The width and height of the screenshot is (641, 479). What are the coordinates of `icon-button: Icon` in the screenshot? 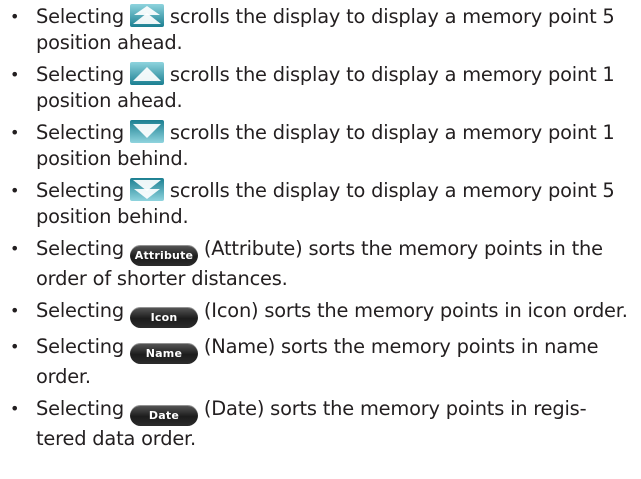 It's located at (163, 317).